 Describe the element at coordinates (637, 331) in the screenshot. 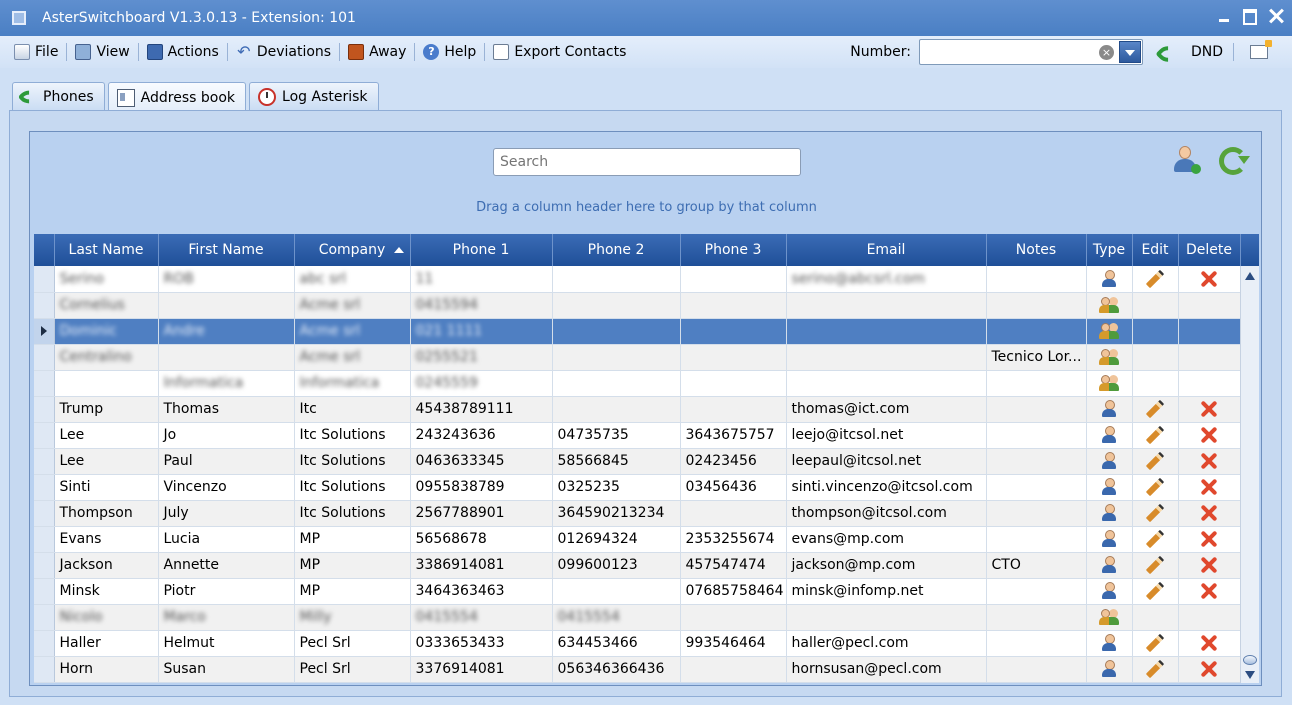

I see `table-row: Dominic Andre Acme srl 021 1111` at that location.